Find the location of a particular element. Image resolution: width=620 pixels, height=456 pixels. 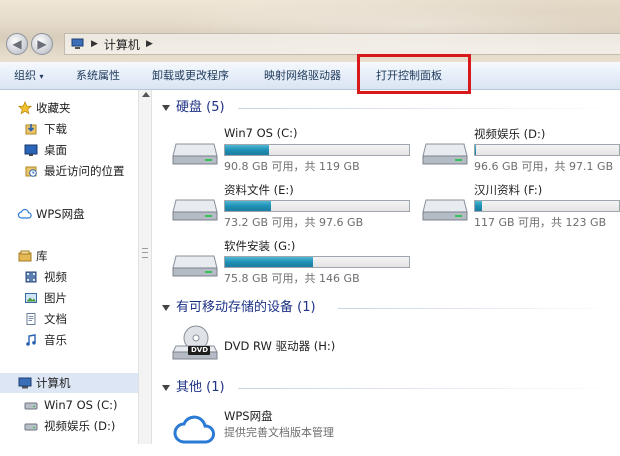

download-folder-icon is located at coordinates (31, 129).